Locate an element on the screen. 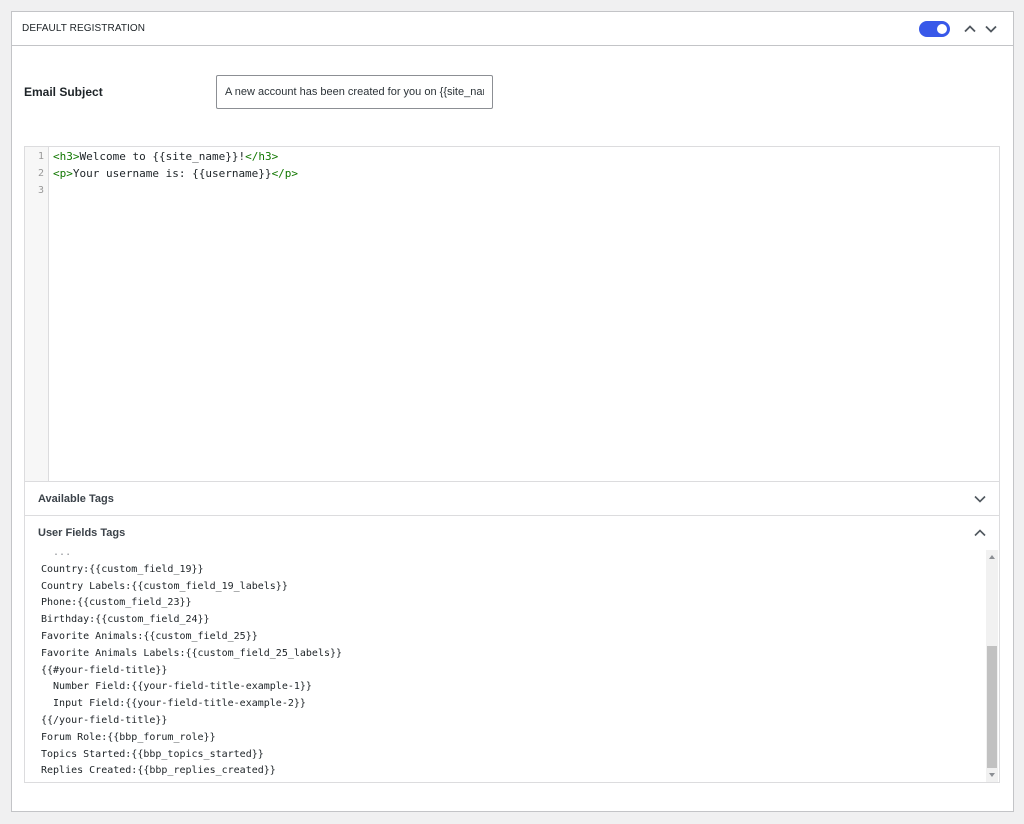 Image resolution: width=1024 pixels, height=824 pixels. code-tag-close: </h3> is located at coordinates (262, 156).